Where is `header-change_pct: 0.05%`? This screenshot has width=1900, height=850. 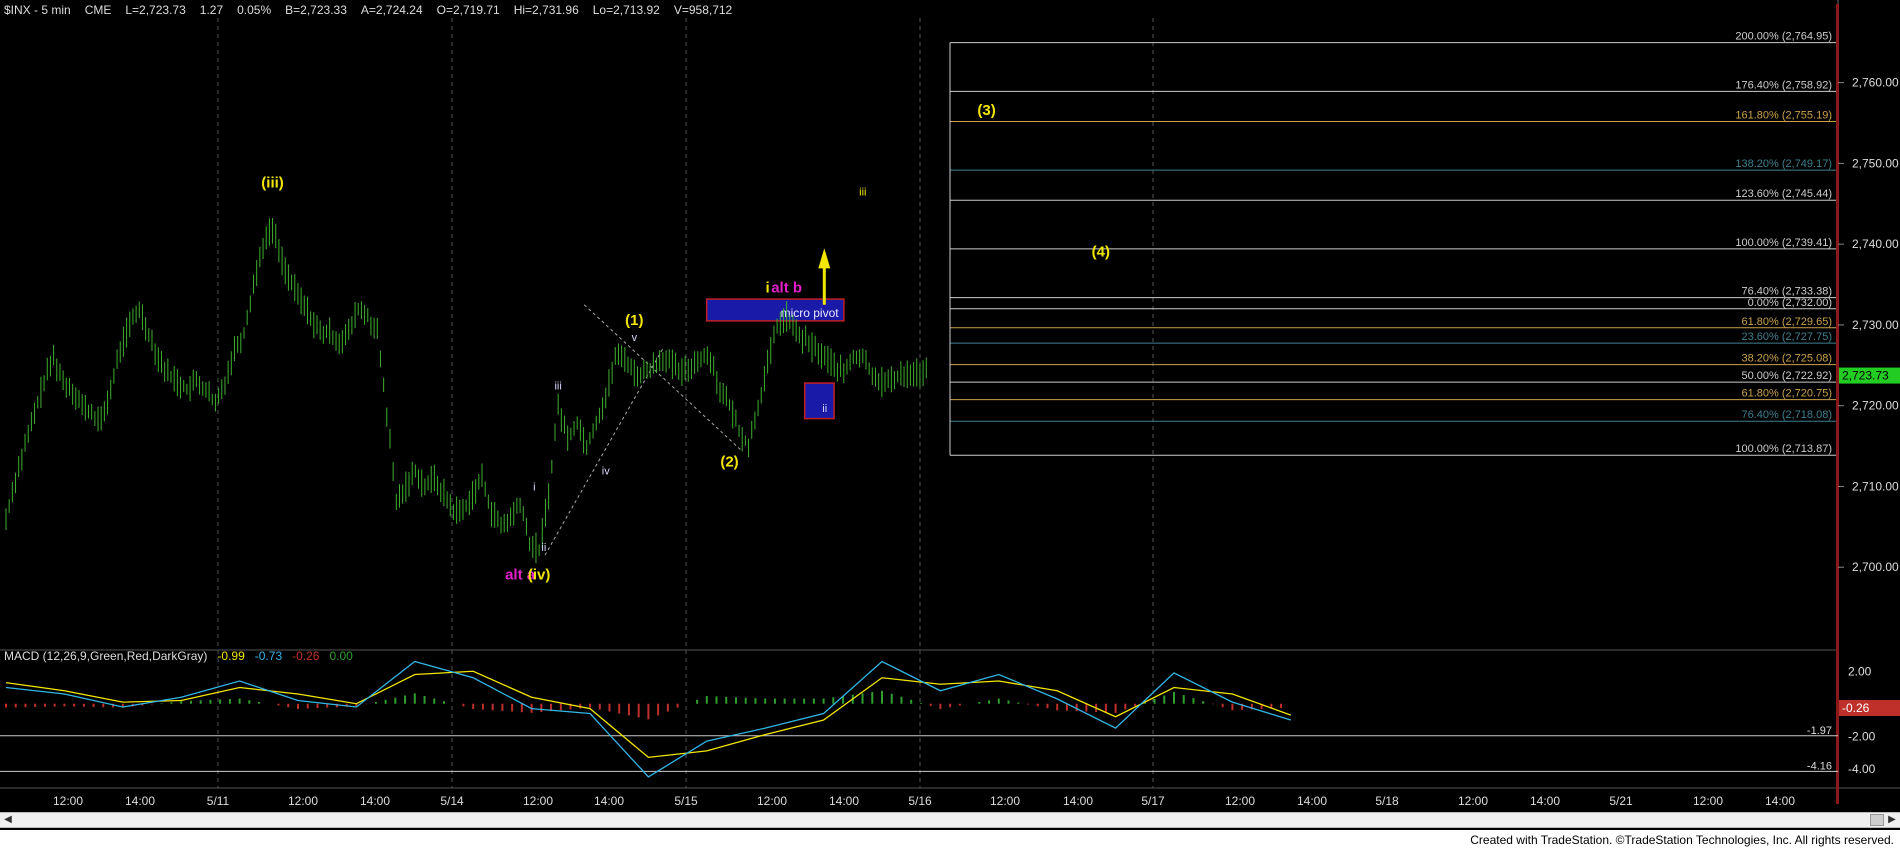
header-change_pct: 0.05% is located at coordinates (254, 10).